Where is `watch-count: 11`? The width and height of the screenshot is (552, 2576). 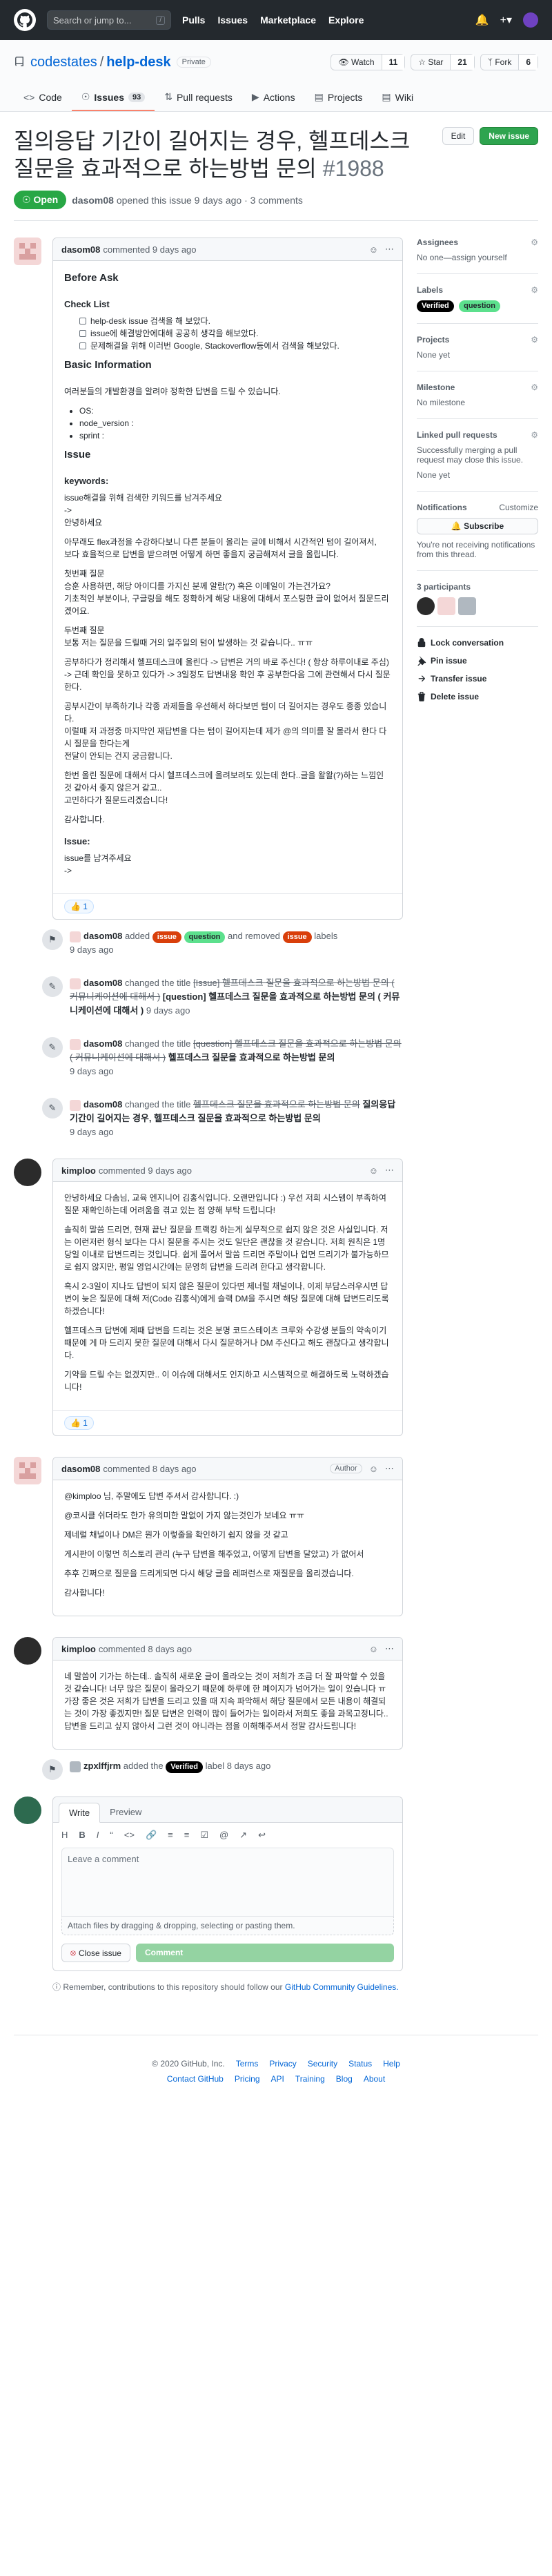 watch-count: 11 is located at coordinates (393, 62).